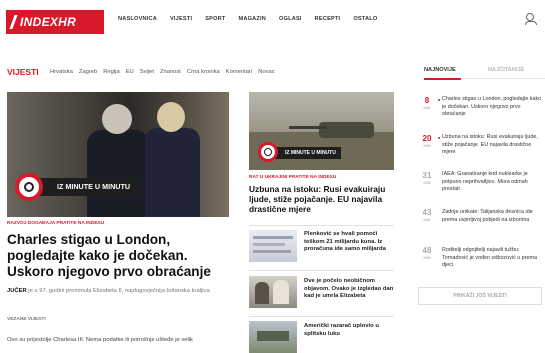  Describe the element at coordinates (17, 291) in the screenshot. I see `hero-summary-lead: JUČER` at that location.